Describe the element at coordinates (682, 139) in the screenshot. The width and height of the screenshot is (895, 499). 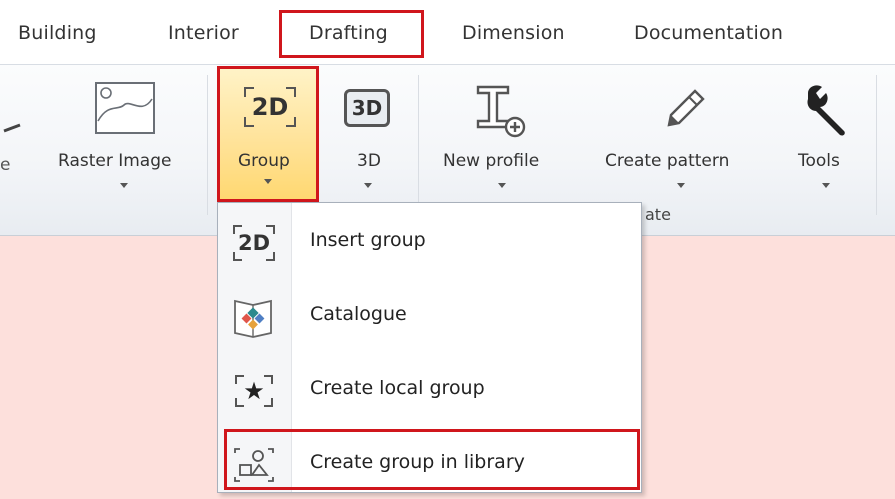
I see `create-pattern-button: Create pattern` at that location.